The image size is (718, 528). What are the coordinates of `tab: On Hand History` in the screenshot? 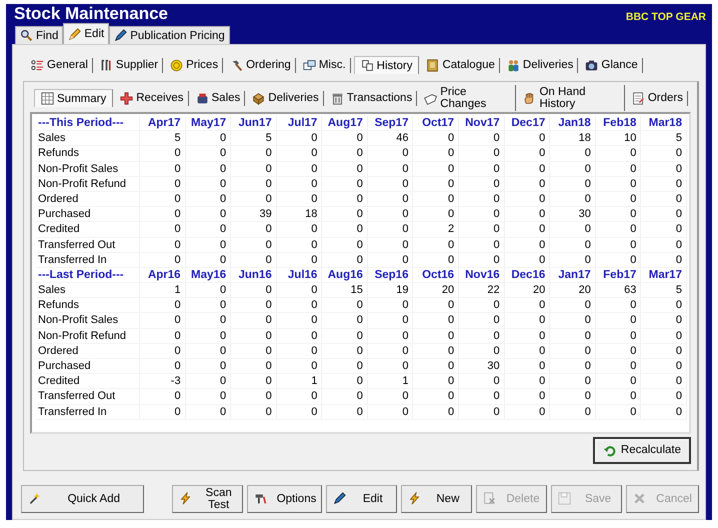 It's located at (572, 98).